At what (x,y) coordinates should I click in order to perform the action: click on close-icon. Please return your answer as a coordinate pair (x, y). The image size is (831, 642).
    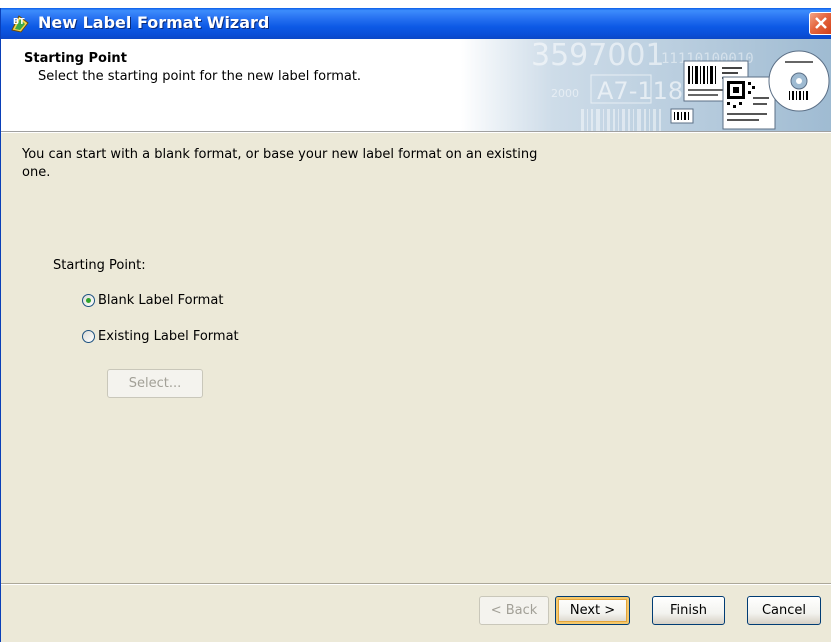
    Looking at the image, I should click on (821, 23).